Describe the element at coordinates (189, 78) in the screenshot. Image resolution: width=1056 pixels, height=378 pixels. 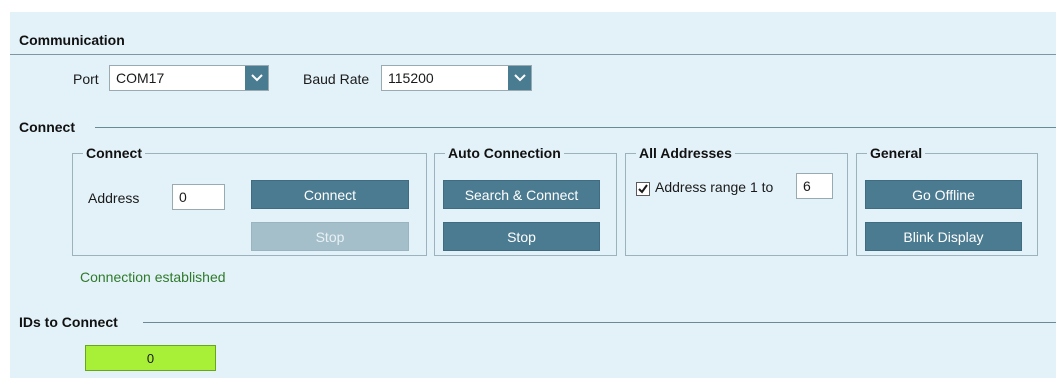
I see `port-select: COM17` at that location.